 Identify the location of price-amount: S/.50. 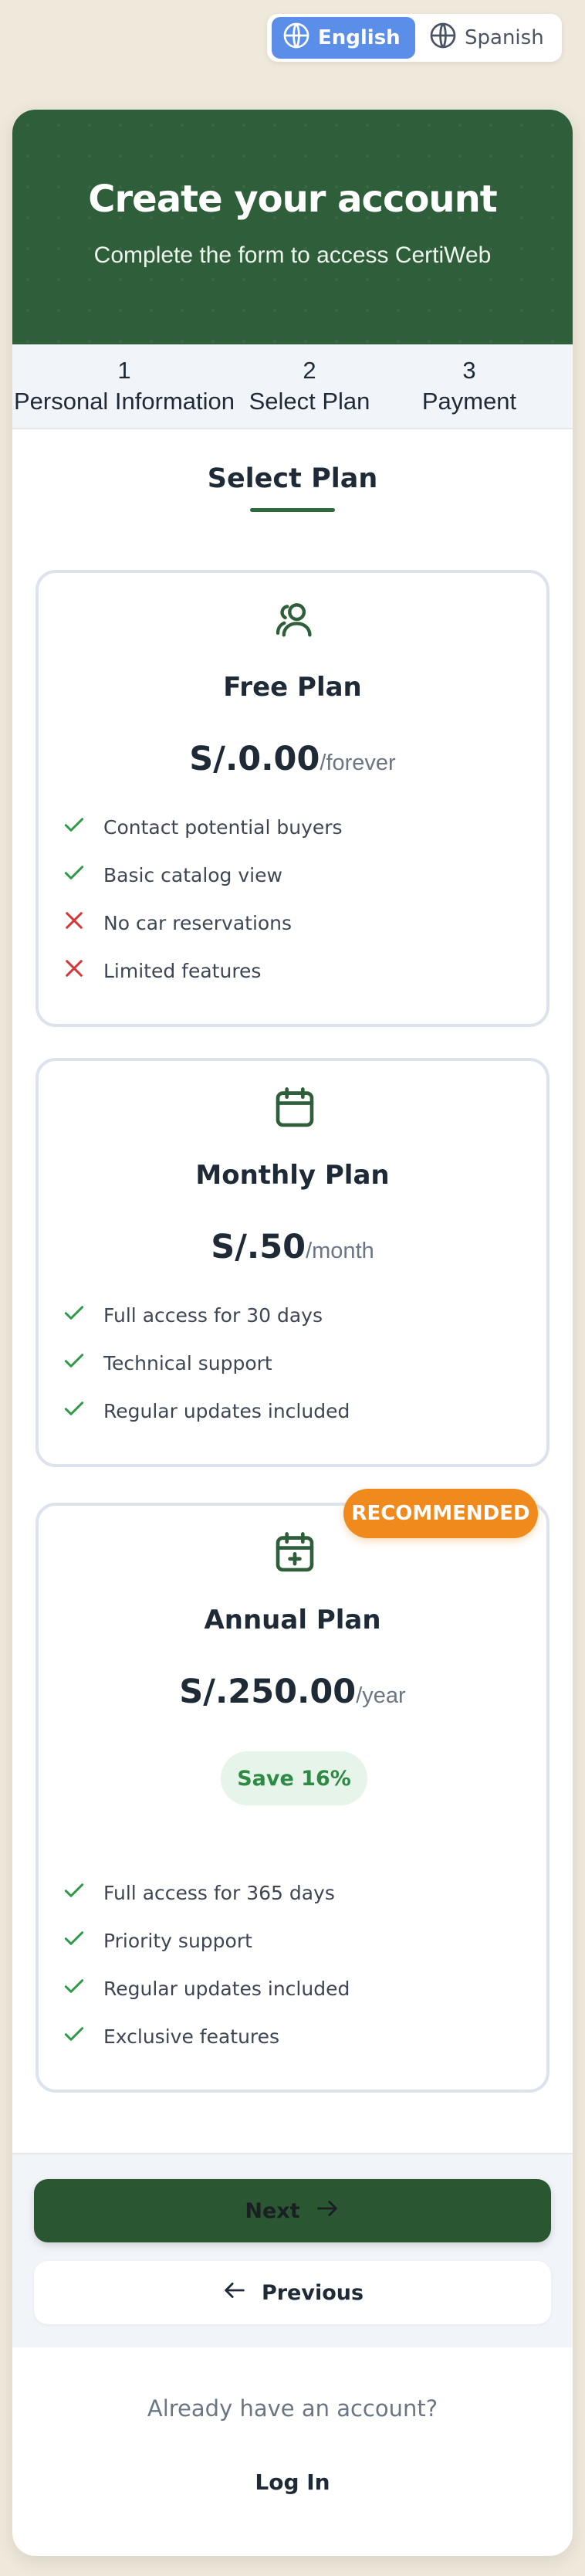
(258, 1247).